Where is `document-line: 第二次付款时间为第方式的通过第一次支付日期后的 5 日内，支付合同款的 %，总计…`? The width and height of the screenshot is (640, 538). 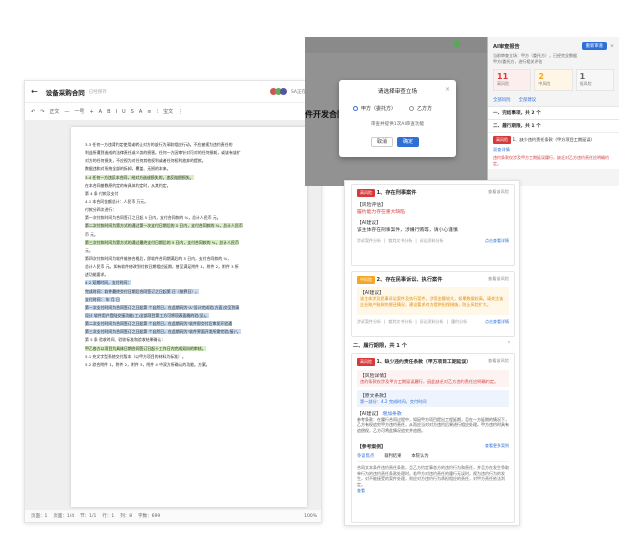 document-line: 第二次付款时间为第方式的通过第一次支付日期后的 5 日内，支付合同款的 %，总计… is located at coordinates (192, 226).